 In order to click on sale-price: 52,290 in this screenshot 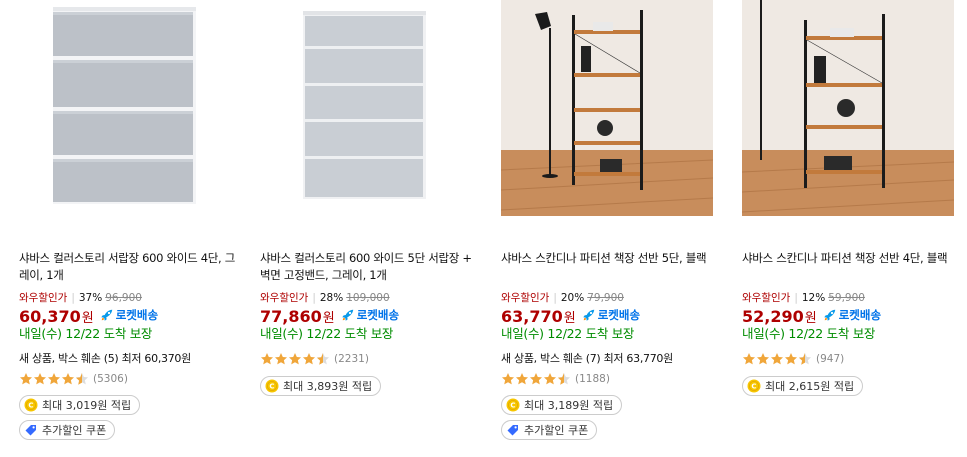, I will do `click(773, 316)`.